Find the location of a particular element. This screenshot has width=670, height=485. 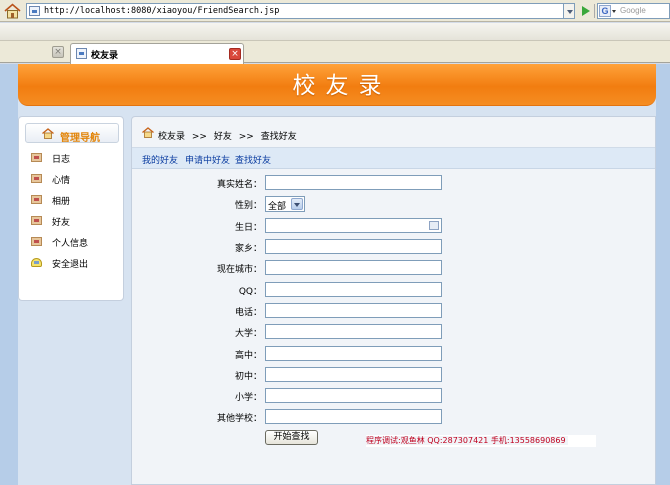

search-engine-dropdown-icon is located at coordinates (614, 11).